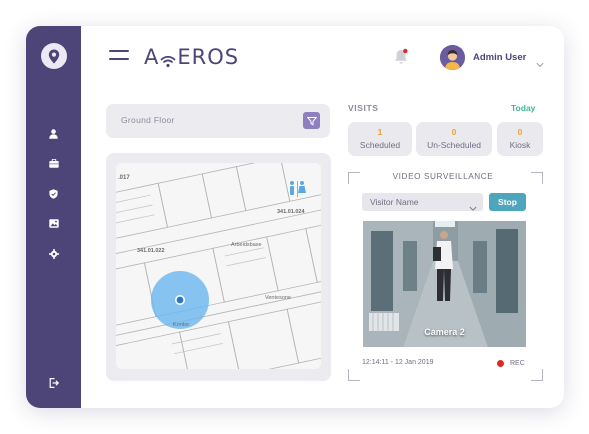 Image resolution: width=589 pixels, height=434 pixels. What do you see at coordinates (380, 132) in the screenshot?
I see `stat-count: 1` at bounding box center [380, 132].